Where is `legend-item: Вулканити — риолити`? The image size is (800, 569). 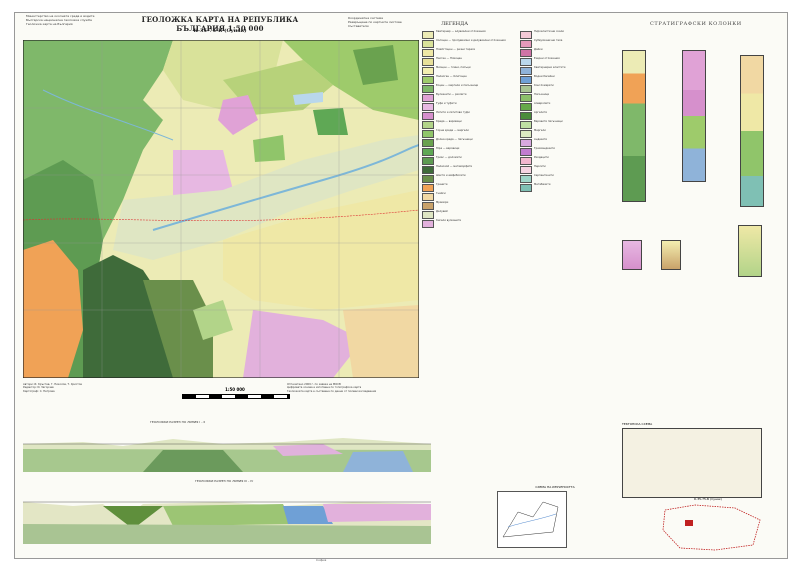 legend-item: Вулканити — риолити is located at coordinates (472, 97).